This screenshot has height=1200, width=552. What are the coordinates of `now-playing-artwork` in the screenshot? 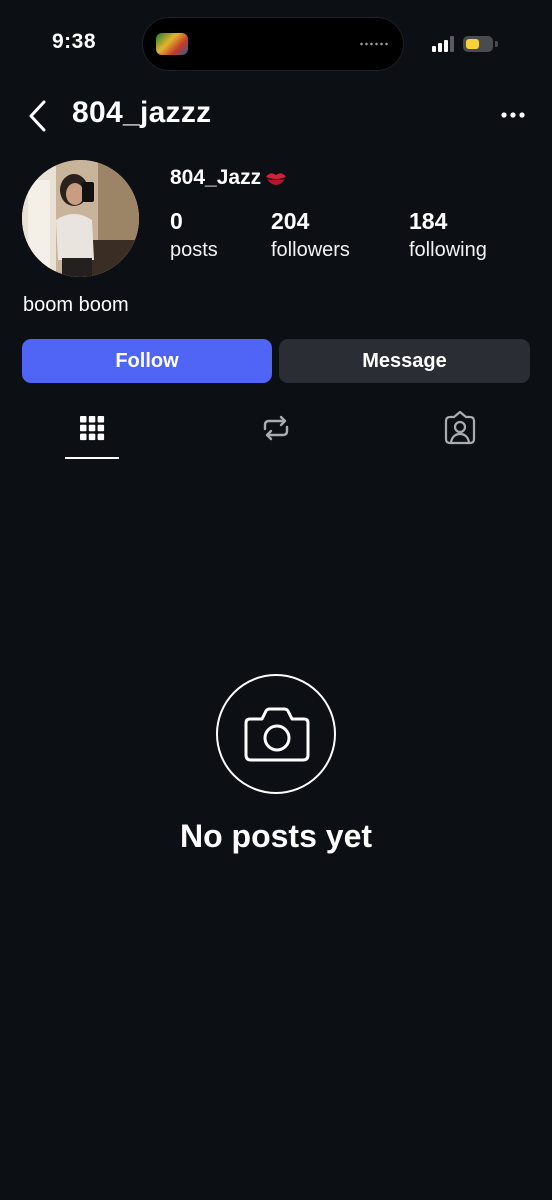 It's located at (172, 44).